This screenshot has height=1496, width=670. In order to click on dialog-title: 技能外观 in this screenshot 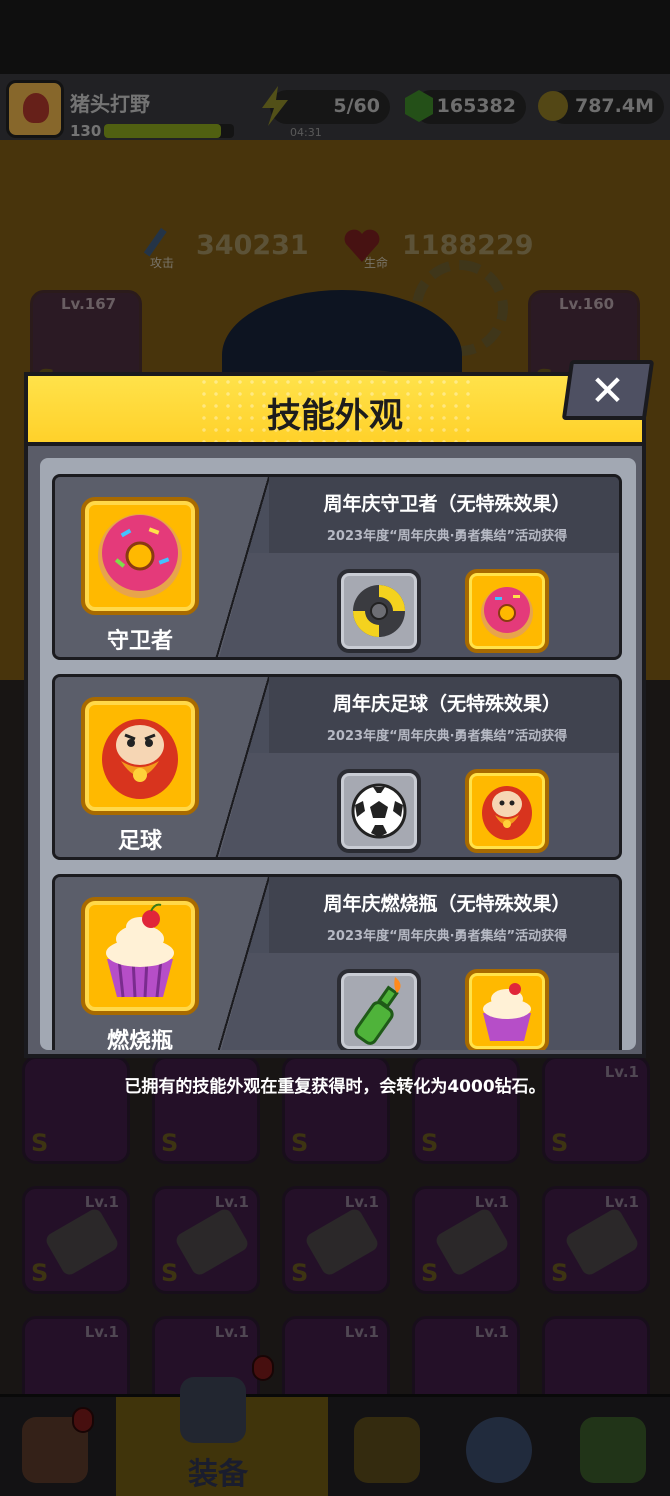, I will do `click(335, 416)`.